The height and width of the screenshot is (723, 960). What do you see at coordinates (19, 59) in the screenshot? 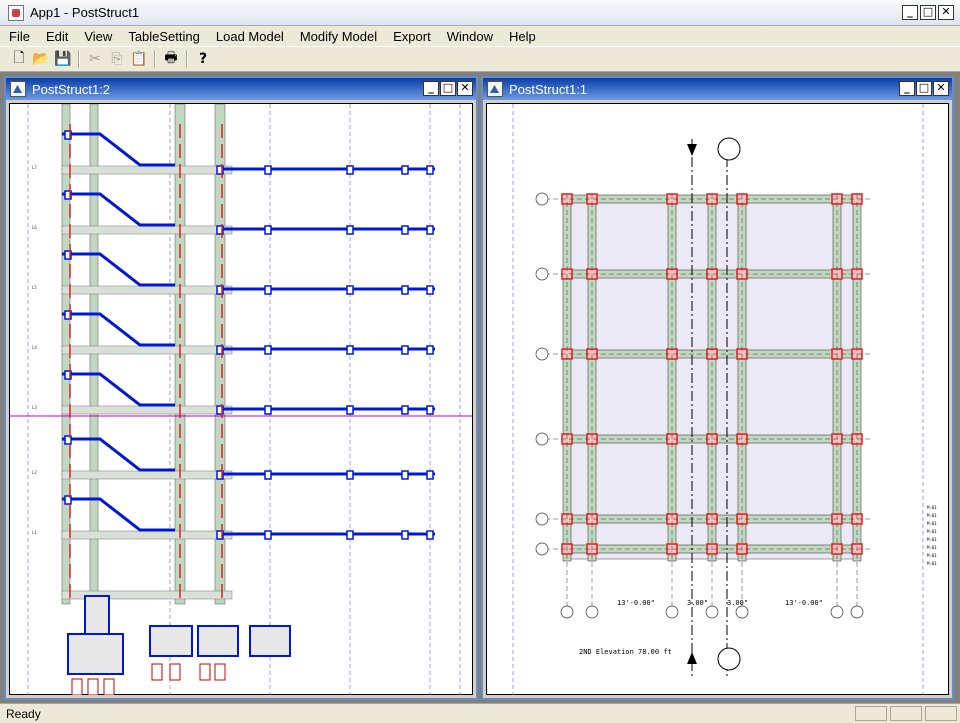
I see `new-file-icon: 🗋` at bounding box center [19, 59].